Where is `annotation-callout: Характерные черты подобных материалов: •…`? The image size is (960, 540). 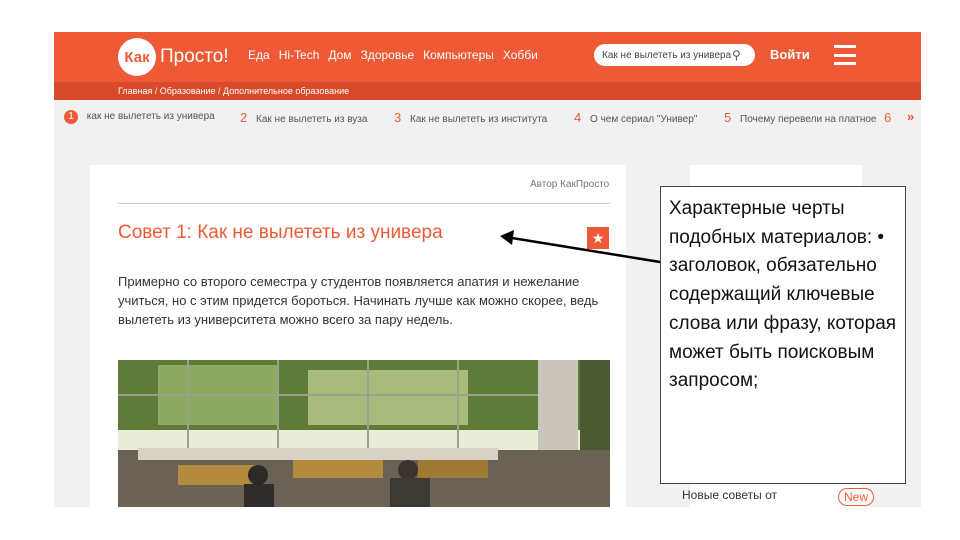
annotation-callout: Характерные черты подобных материалов: •… is located at coordinates (783, 335).